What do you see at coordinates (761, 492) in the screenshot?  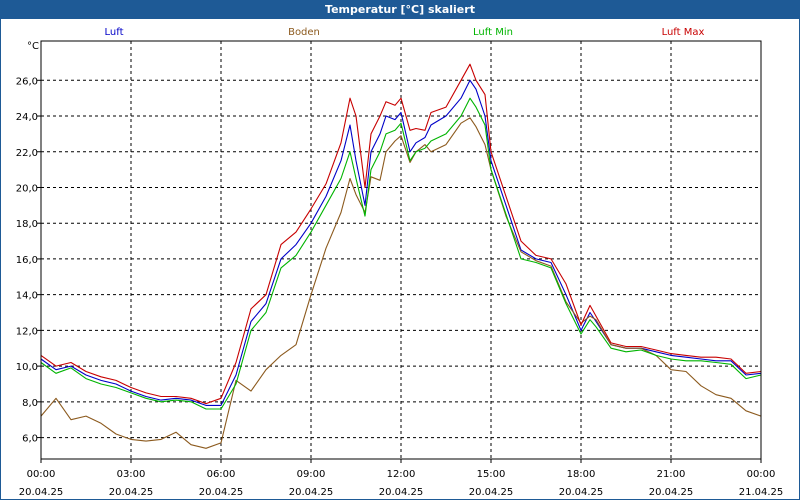 I see `x-tick-date: 21.04.25` at bounding box center [761, 492].